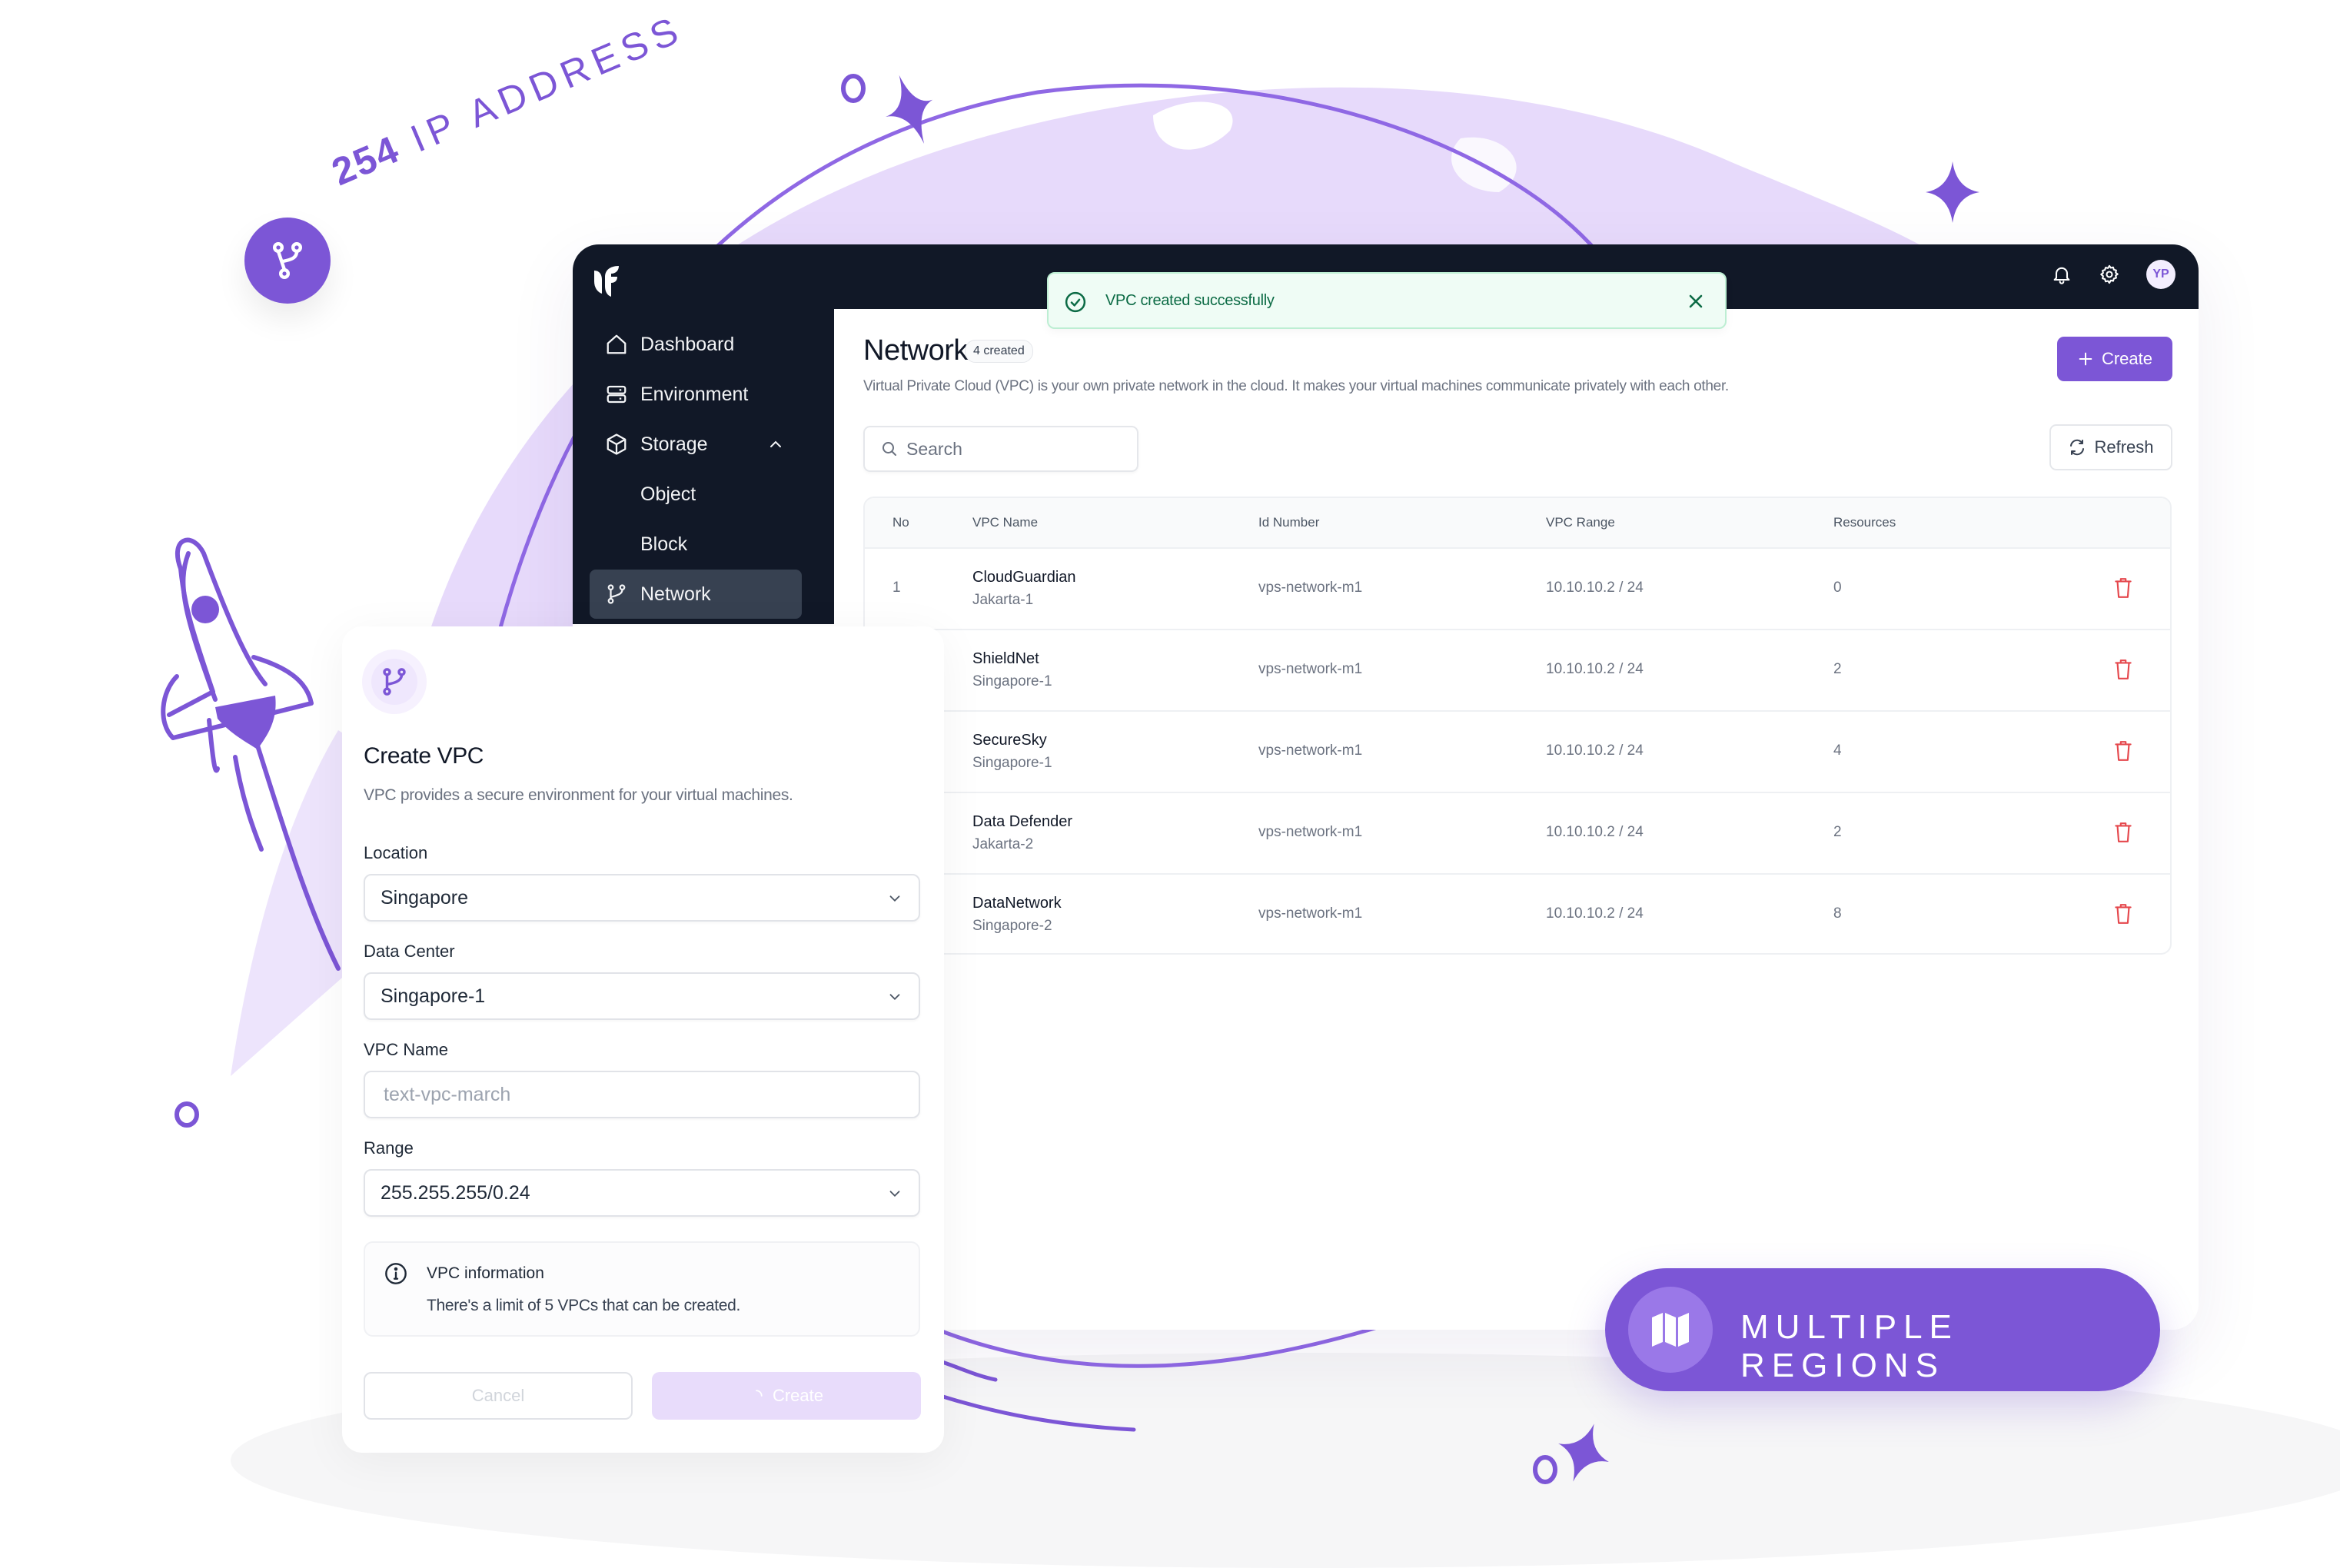 The width and height of the screenshot is (2340, 1568). Describe the element at coordinates (396, 852) in the screenshot. I see `location-label: Location` at that location.